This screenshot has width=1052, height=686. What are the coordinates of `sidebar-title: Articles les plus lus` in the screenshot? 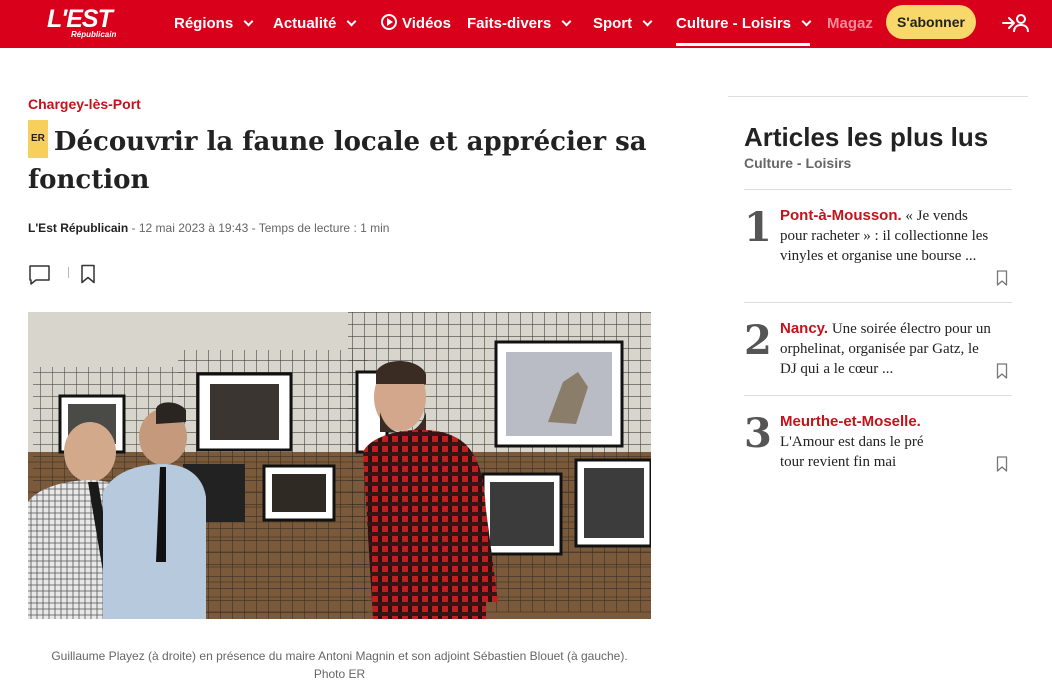 It's located at (866, 137).